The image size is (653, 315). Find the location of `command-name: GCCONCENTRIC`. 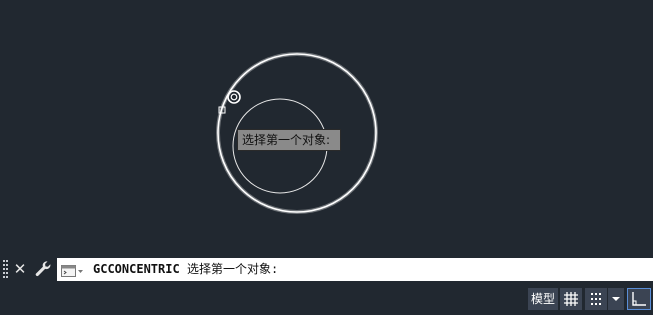

command-name: GCCONCENTRIC is located at coordinates (136, 269).